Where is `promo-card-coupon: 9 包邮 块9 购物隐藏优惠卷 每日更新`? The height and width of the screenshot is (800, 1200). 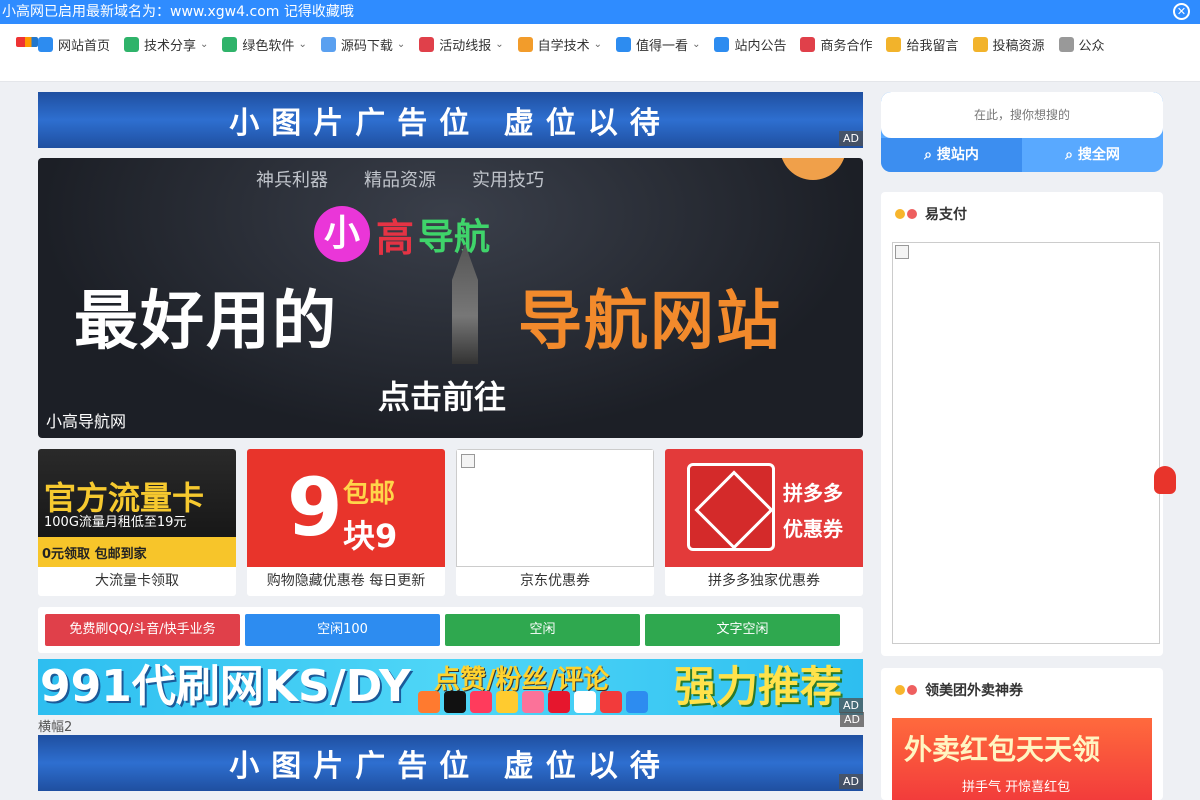
promo-card-coupon: 9 包邮 块9 购物隐藏优惠卷 每日更新 is located at coordinates (346, 522).